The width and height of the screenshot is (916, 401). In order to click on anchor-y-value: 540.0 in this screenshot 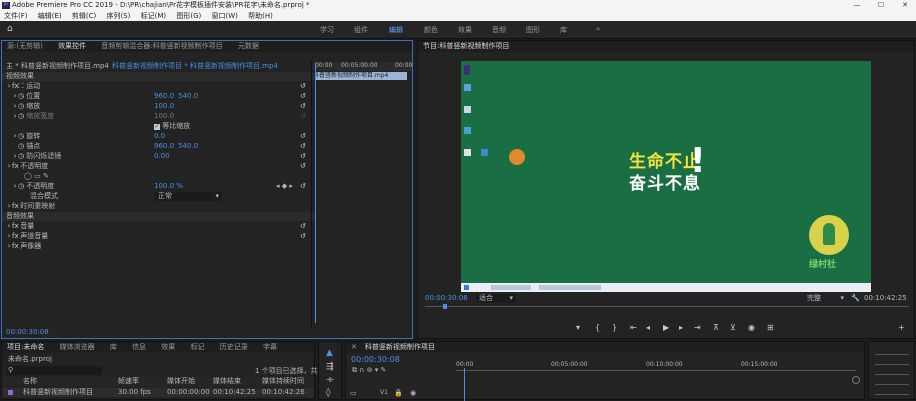, I will do `click(188, 146)`.